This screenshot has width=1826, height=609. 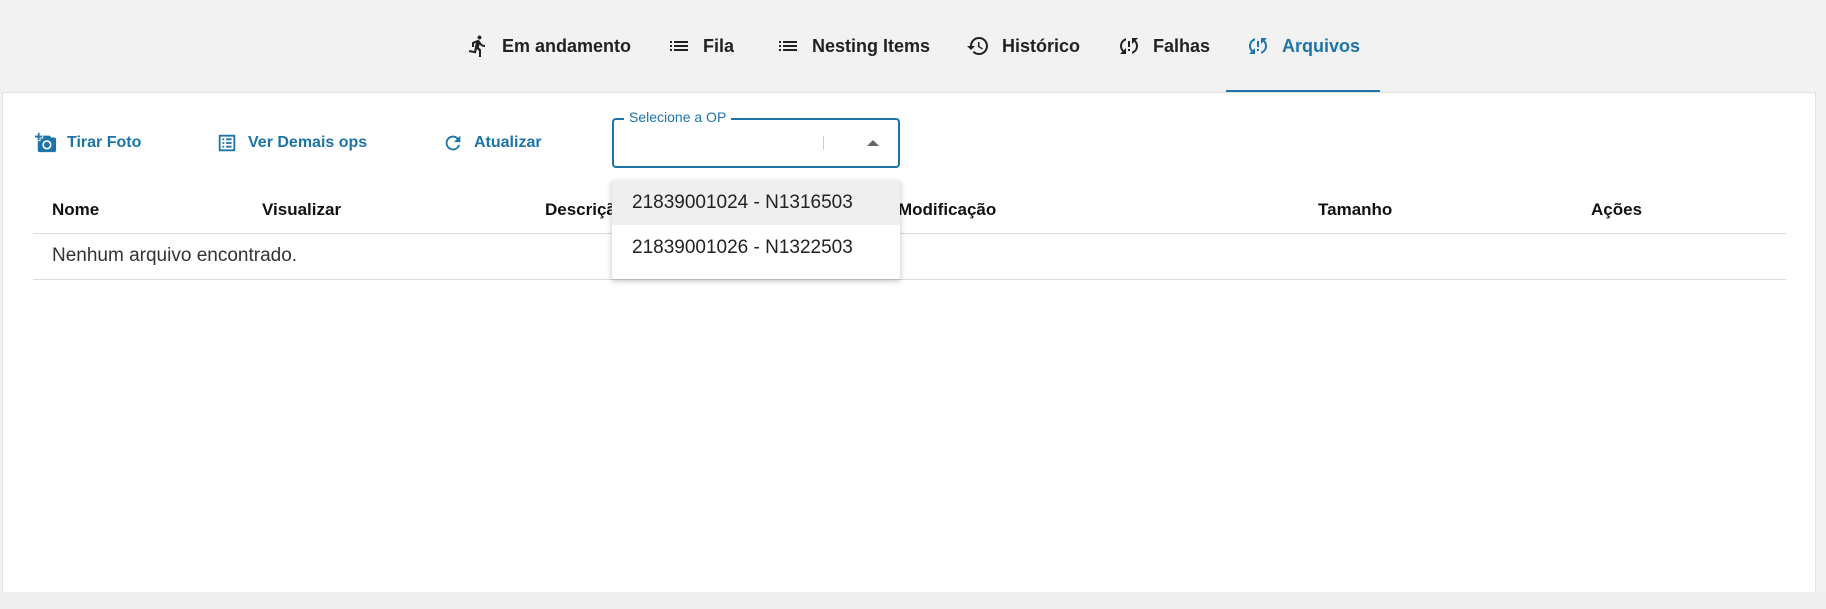 I want to click on add-camera-icon, so click(x=46, y=142).